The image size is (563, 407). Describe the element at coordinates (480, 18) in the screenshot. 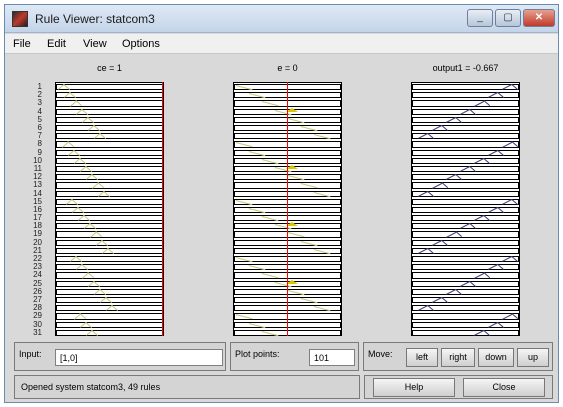

I see `minimize-button: _` at that location.